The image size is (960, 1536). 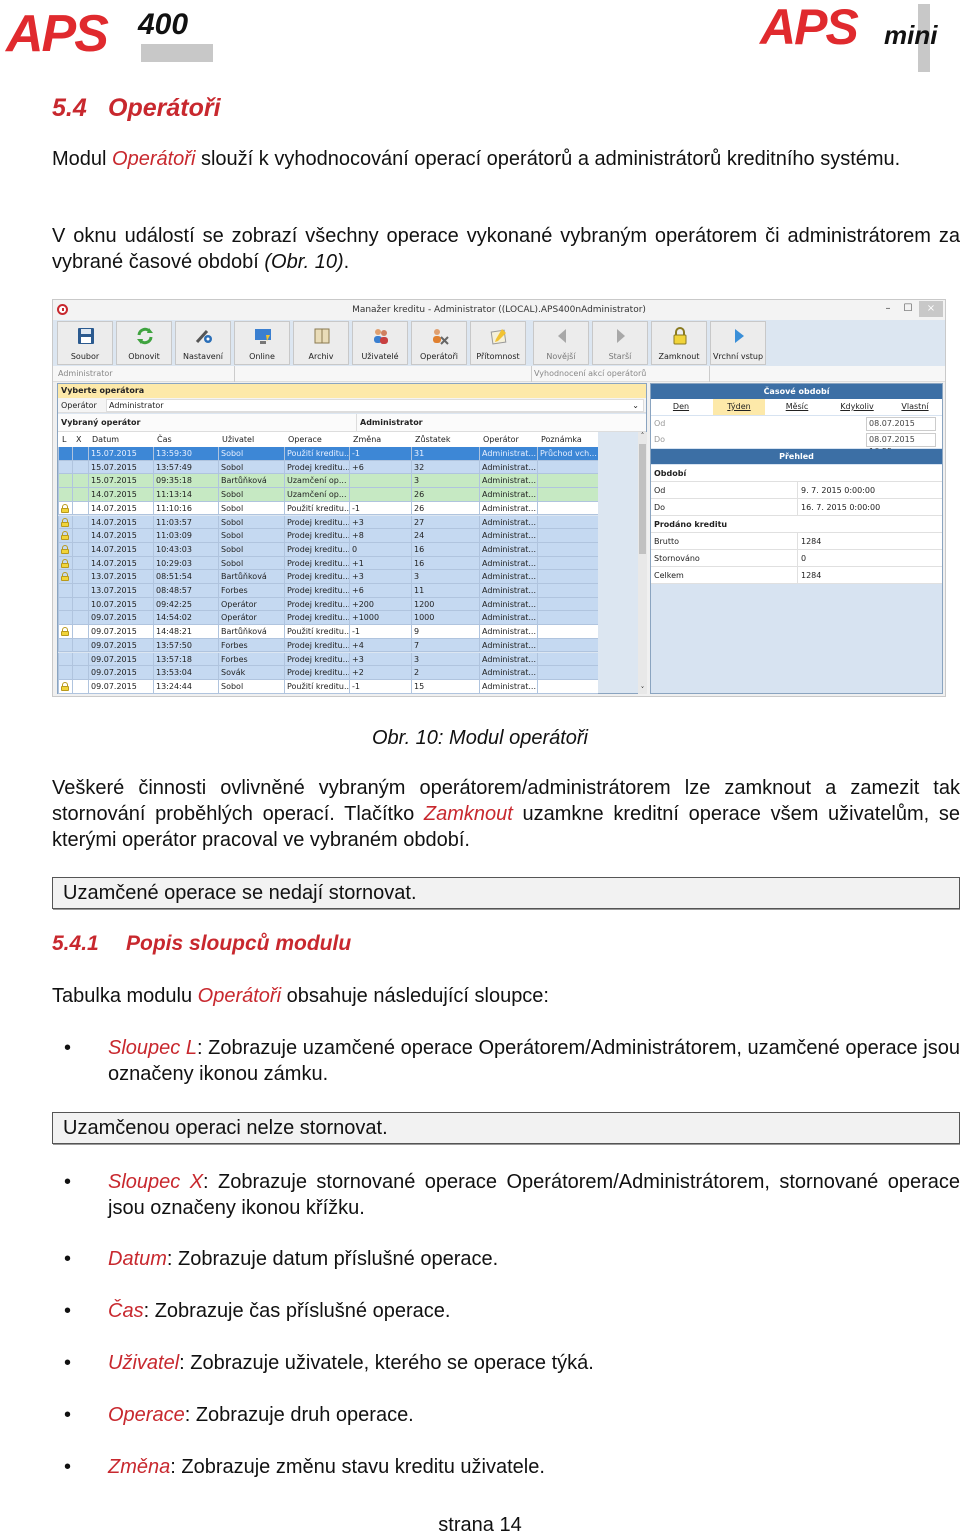 What do you see at coordinates (82, 439) in the screenshot?
I see `column-header: X` at bounding box center [82, 439].